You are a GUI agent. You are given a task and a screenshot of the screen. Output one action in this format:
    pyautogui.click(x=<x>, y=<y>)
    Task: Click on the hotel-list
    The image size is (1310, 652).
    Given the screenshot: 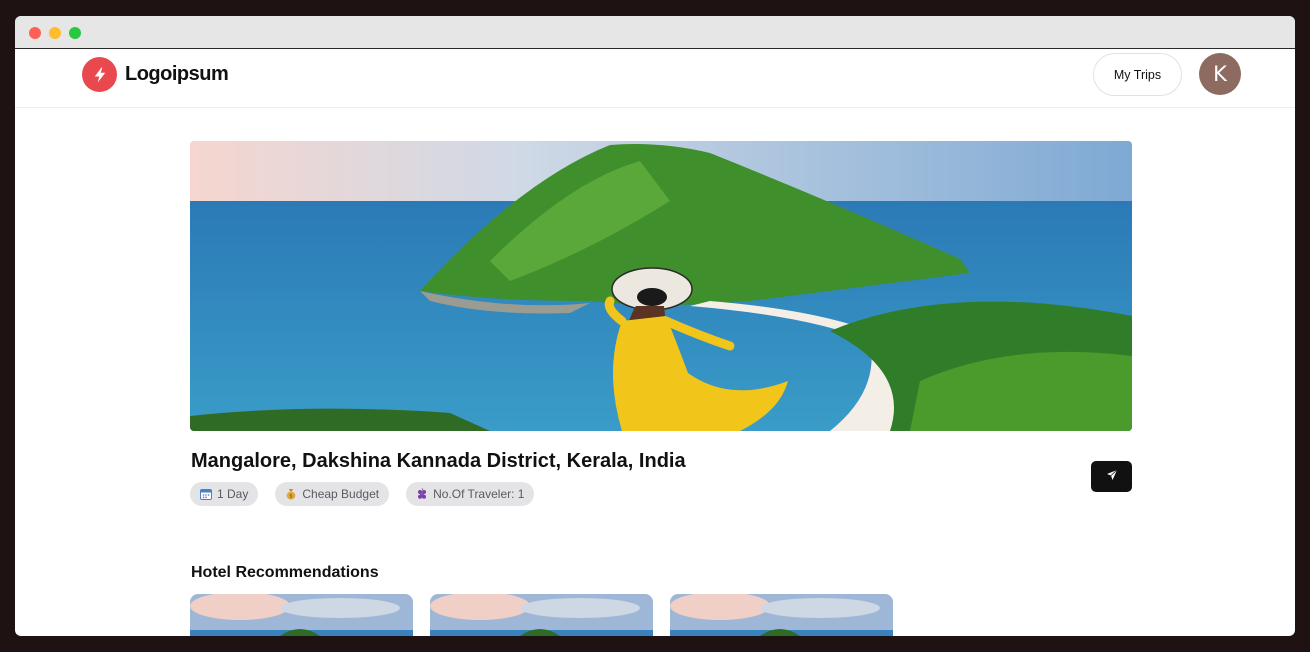 What is the action you would take?
    pyautogui.click(x=541, y=615)
    